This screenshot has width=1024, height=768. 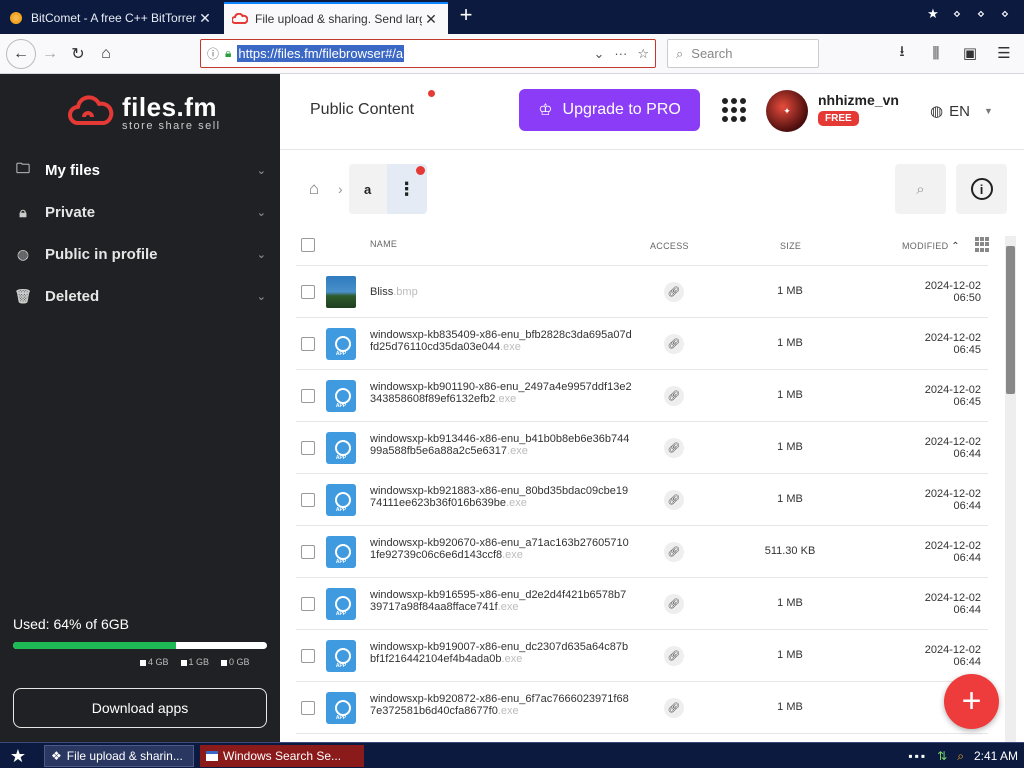 I want to click on sidebar-item-public-in-profile: ◍ Public in profile ⌄, so click(x=140, y=254).